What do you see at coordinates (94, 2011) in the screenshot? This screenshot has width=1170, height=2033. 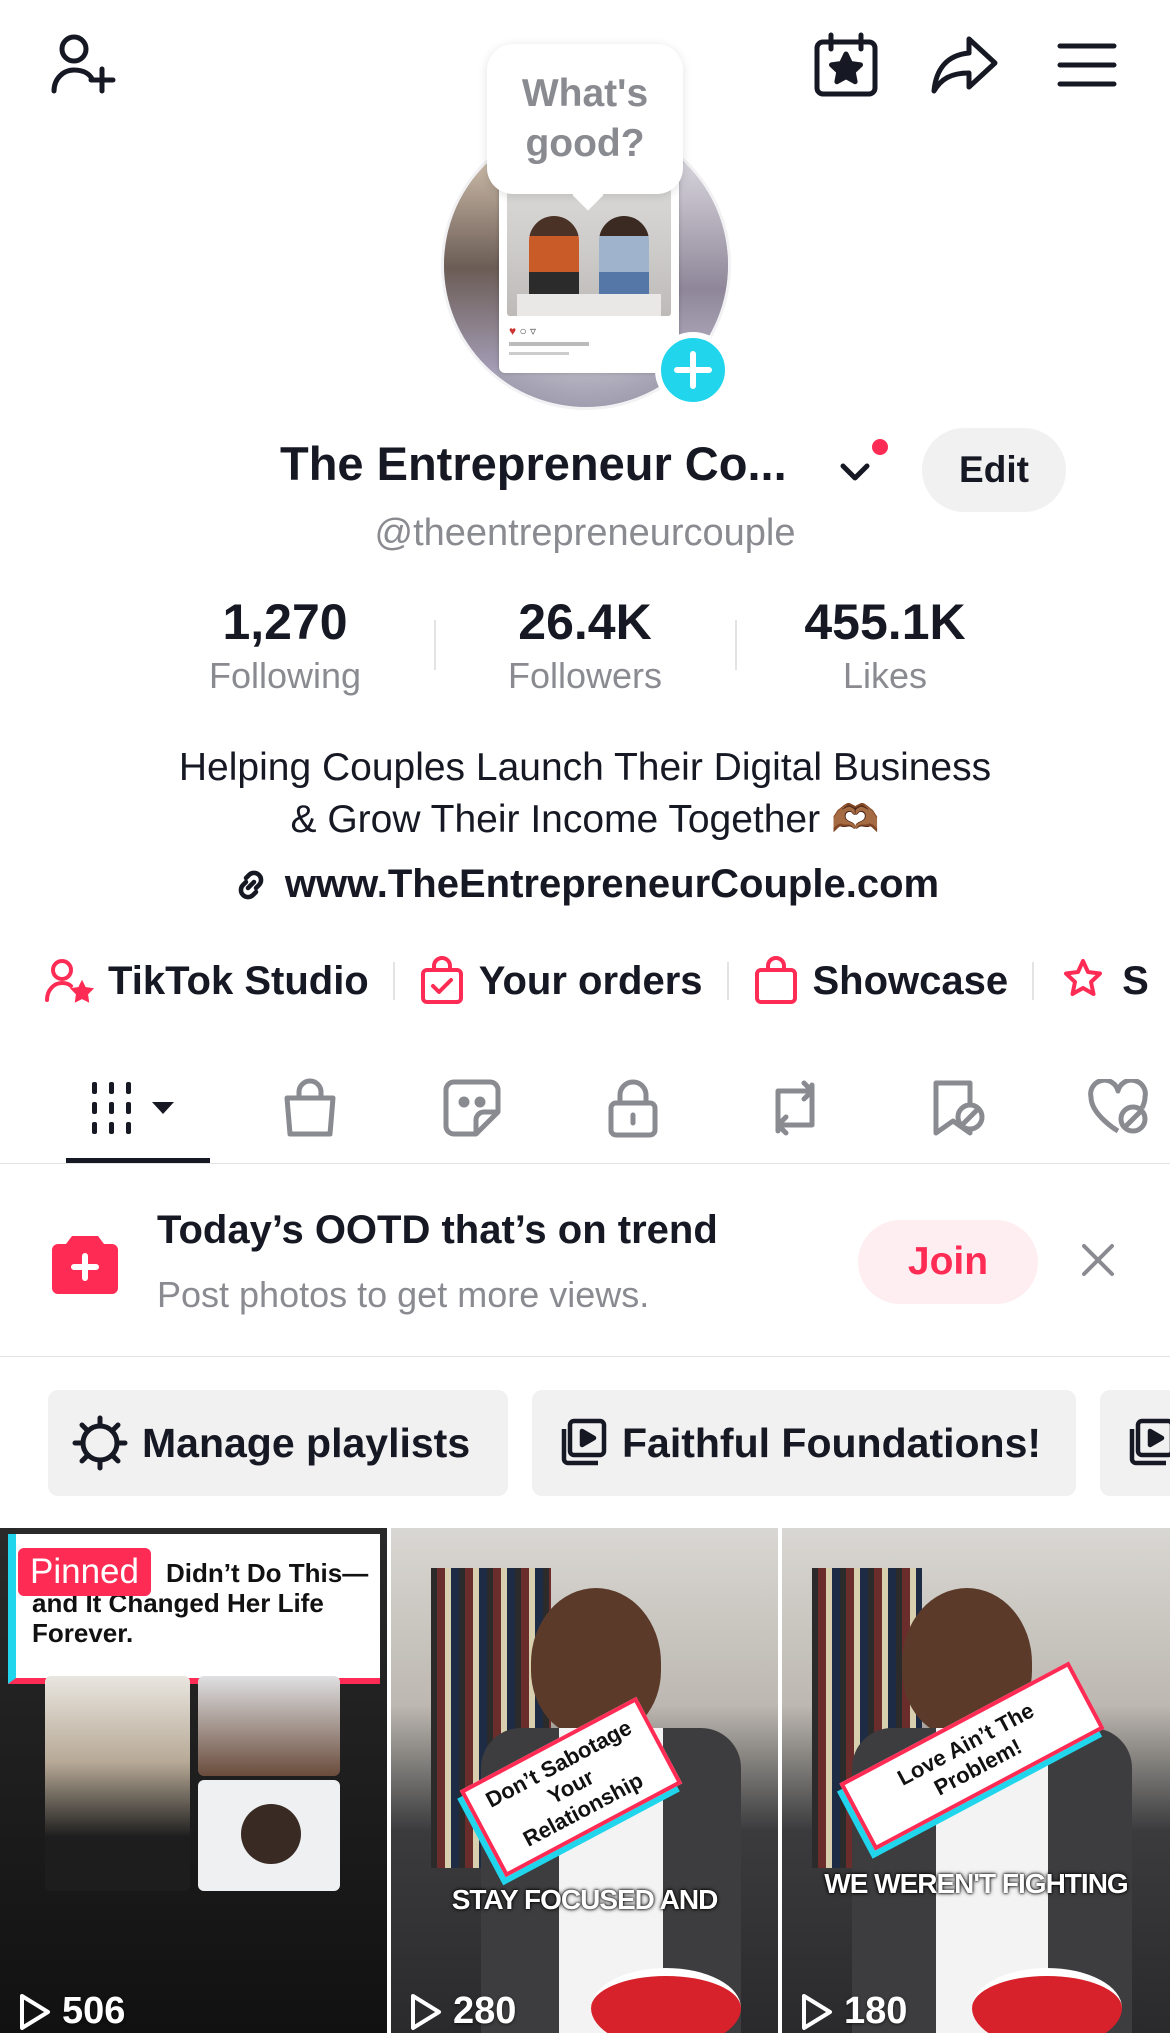 I see `view-count-value: 506` at bounding box center [94, 2011].